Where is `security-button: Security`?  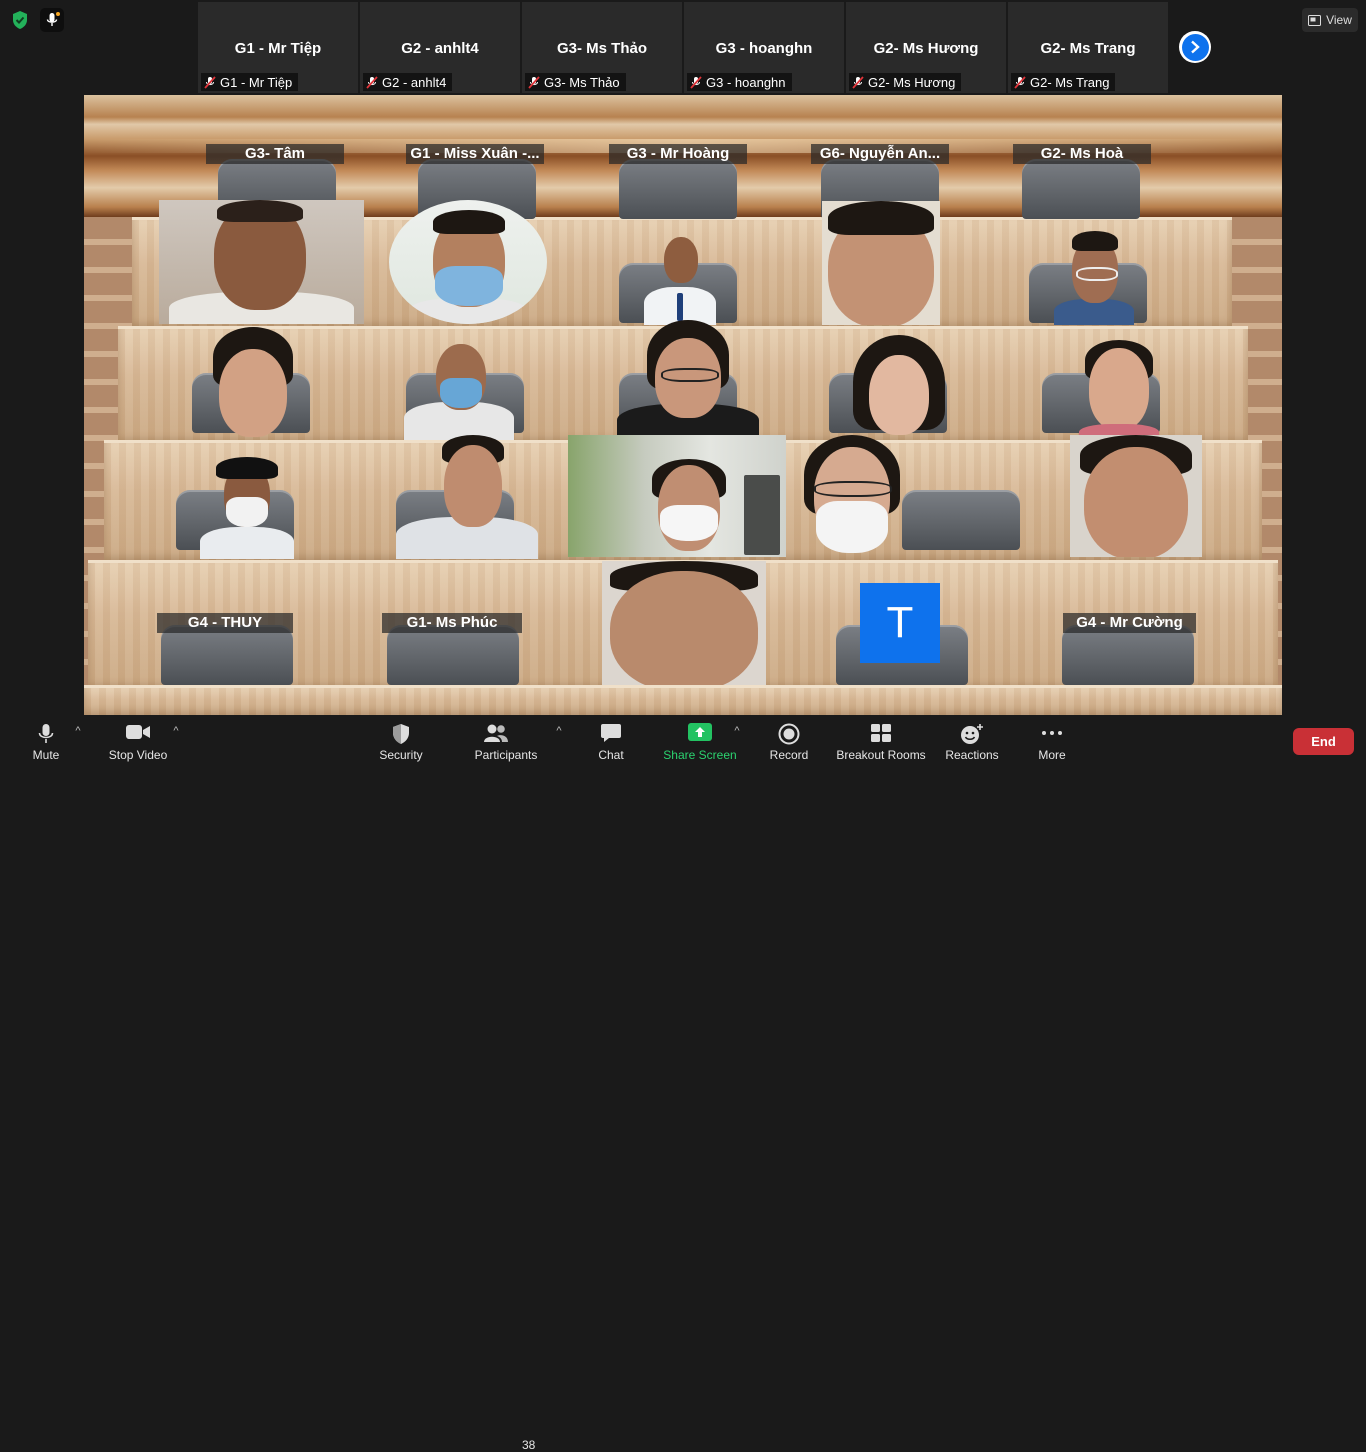
security-button: Security is located at coordinates (401, 742).